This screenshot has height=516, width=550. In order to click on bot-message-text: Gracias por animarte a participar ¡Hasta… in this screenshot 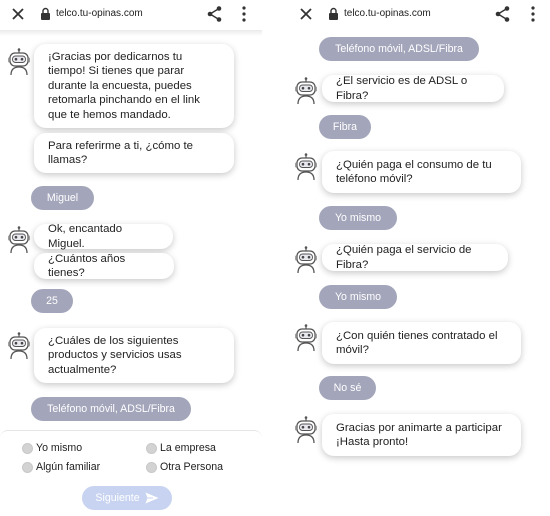, I will do `click(419, 435)`.